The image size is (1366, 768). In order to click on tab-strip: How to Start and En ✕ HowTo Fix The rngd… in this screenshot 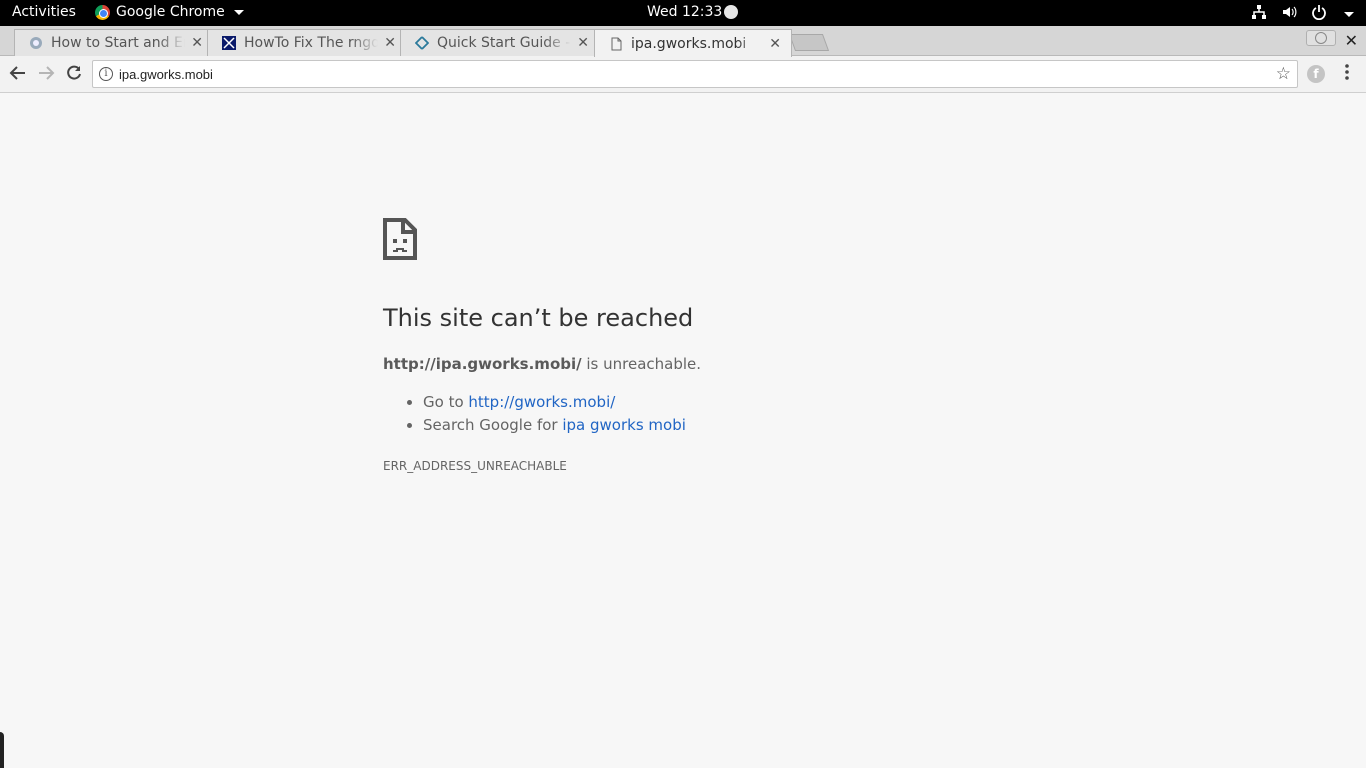, I will do `click(683, 41)`.